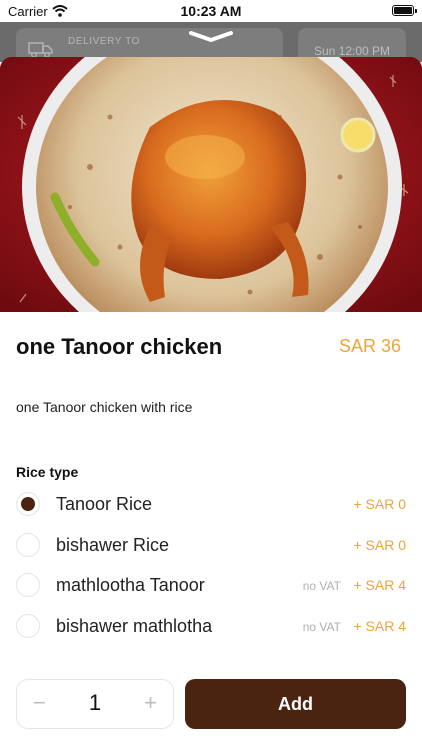 Image resolution: width=422 pixels, height=750 pixels. What do you see at coordinates (352, 51) in the screenshot?
I see `delivery-time-label: Sun 12:00 PM` at bounding box center [352, 51].